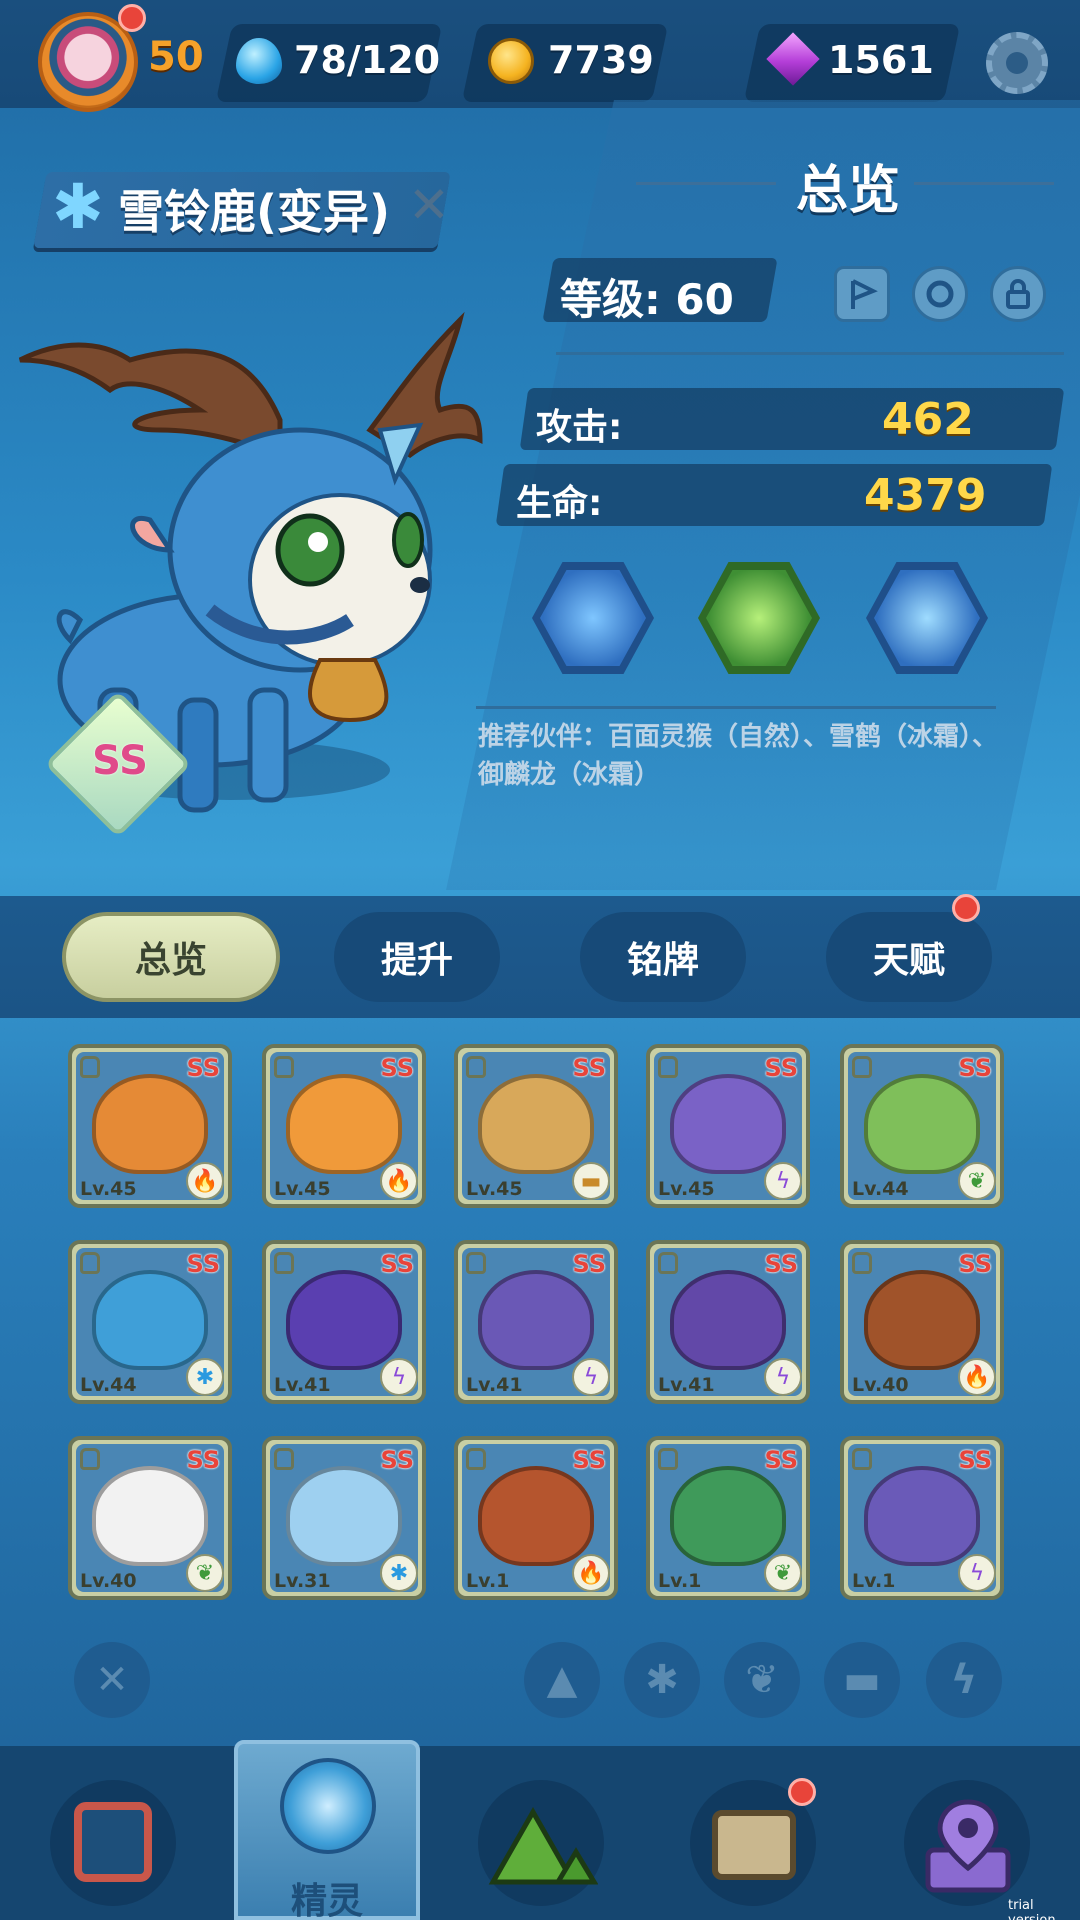  Describe the element at coordinates (132, 18) in the screenshot. I see `avatar-notification-dot` at that location.